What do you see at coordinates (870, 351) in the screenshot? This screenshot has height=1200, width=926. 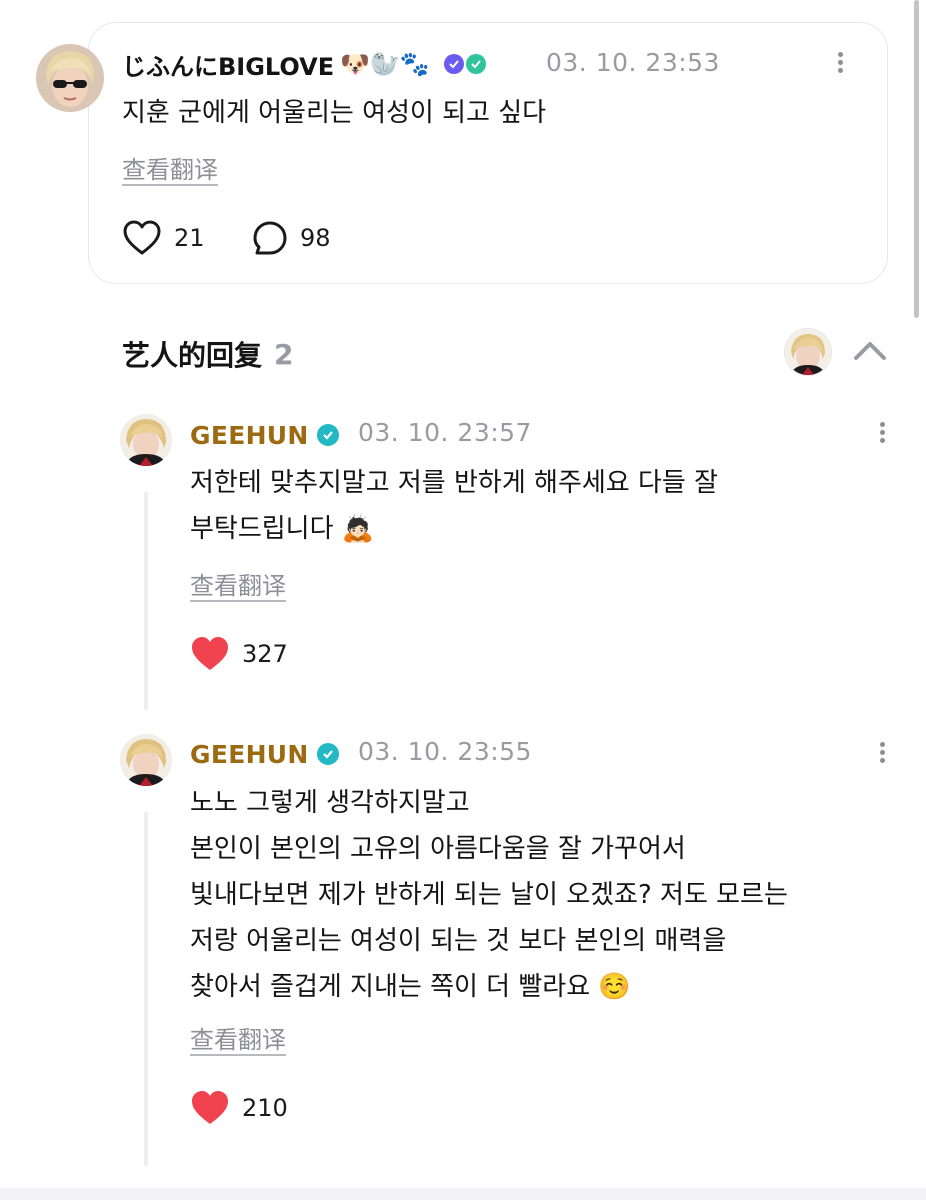 I see `chevron-up-icon` at bounding box center [870, 351].